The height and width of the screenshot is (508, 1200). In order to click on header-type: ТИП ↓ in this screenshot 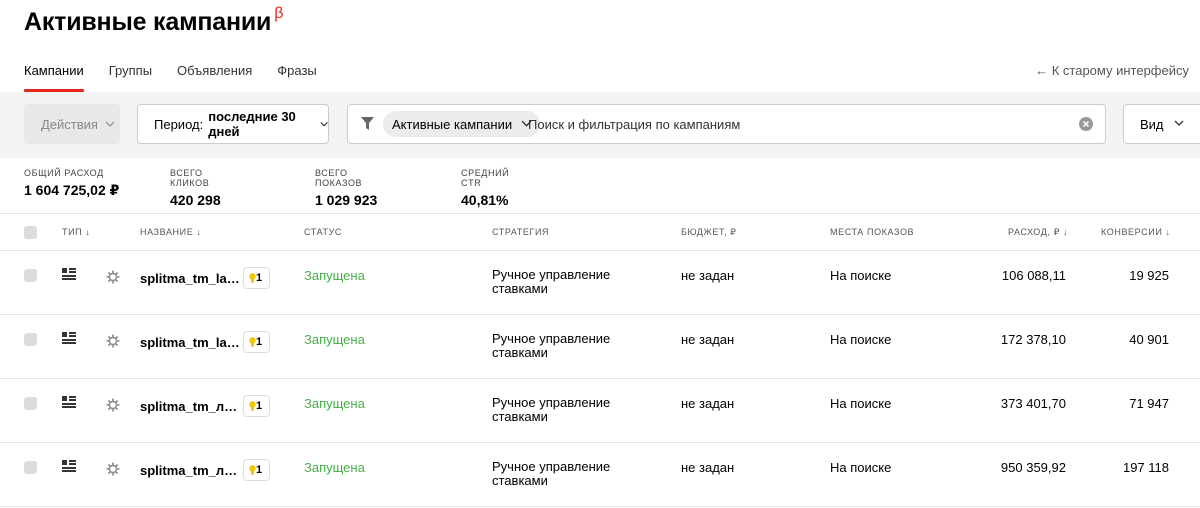, I will do `click(76, 232)`.